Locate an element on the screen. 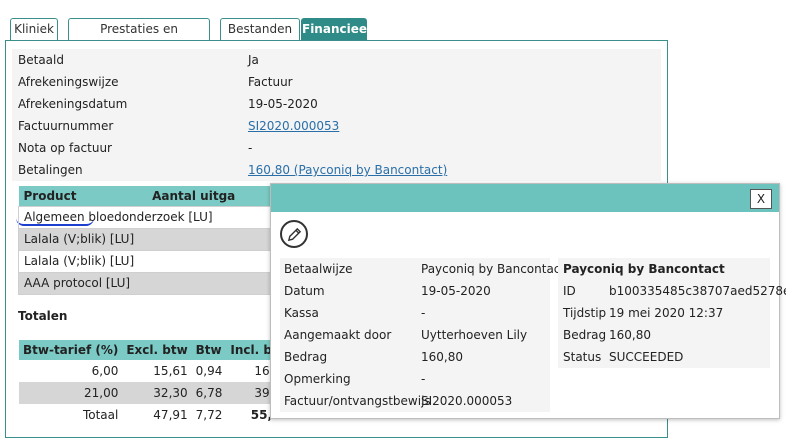 Image resolution: width=786 pixels, height=445 pixels. provider-key: Tijdstip is located at coordinates (585, 313).